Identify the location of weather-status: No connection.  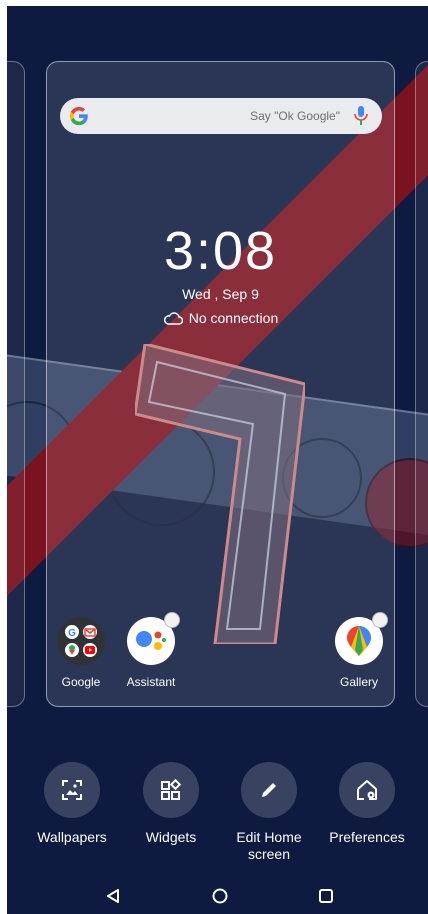
(220, 318).